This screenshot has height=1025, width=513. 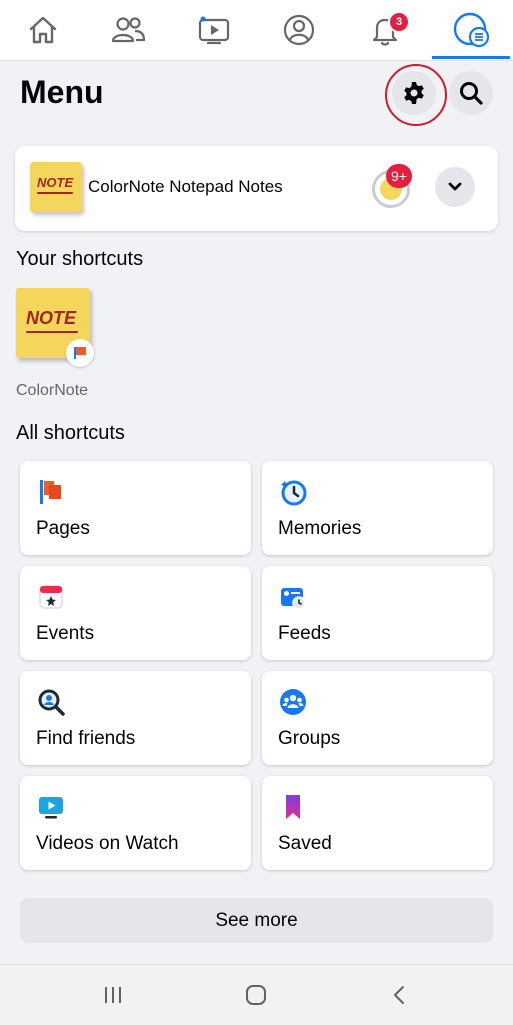 I want to click on system-back-button, so click(x=400, y=995).